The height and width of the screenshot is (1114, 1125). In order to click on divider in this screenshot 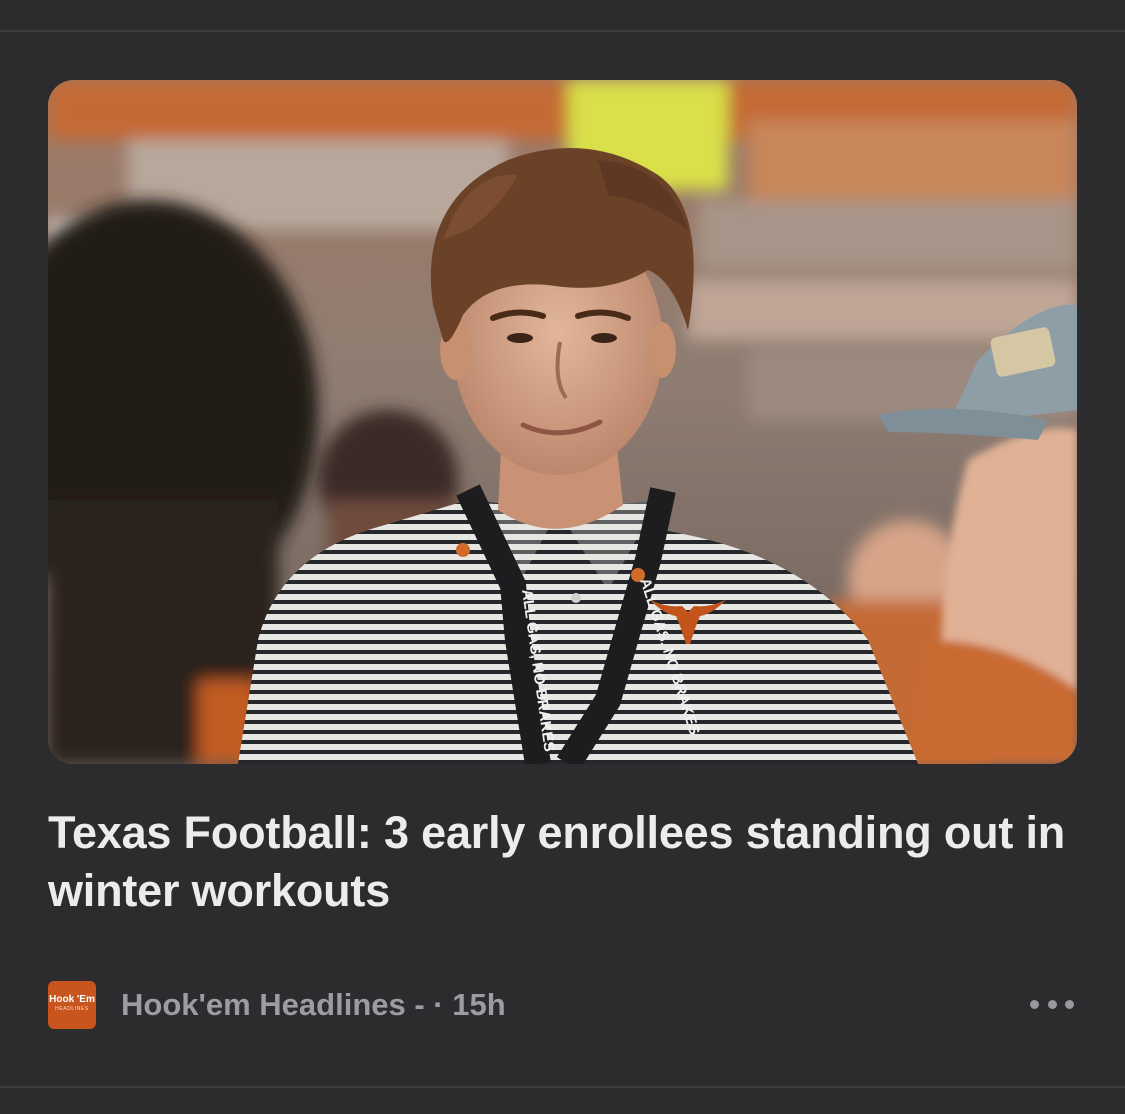, I will do `click(562, 1087)`.